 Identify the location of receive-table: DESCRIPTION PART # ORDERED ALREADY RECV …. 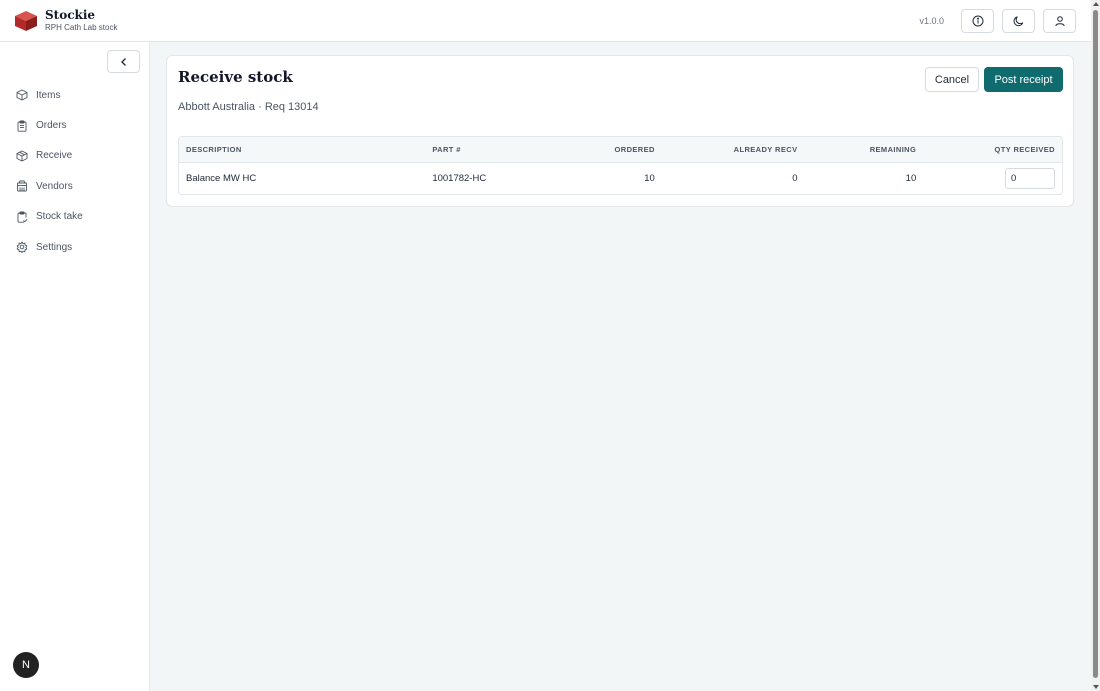
(620, 165).